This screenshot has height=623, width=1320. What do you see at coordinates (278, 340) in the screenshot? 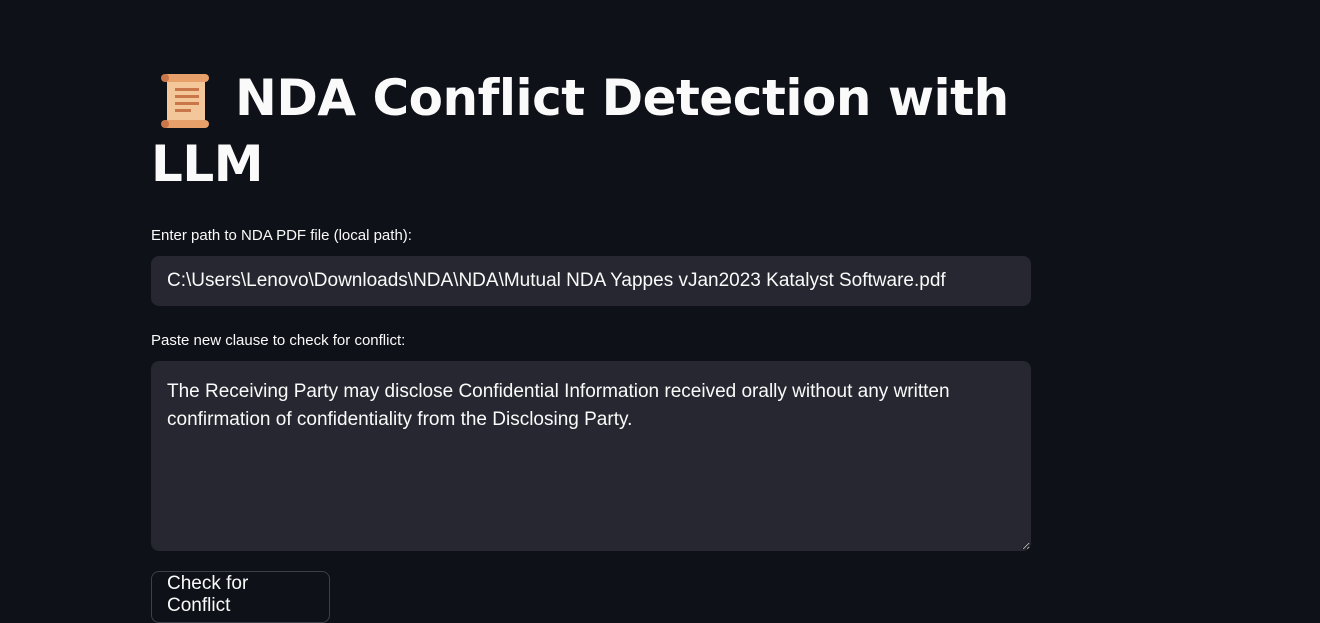
I see `clause-input-label: Paste new clause to check for conflict:` at bounding box center [278, 340].